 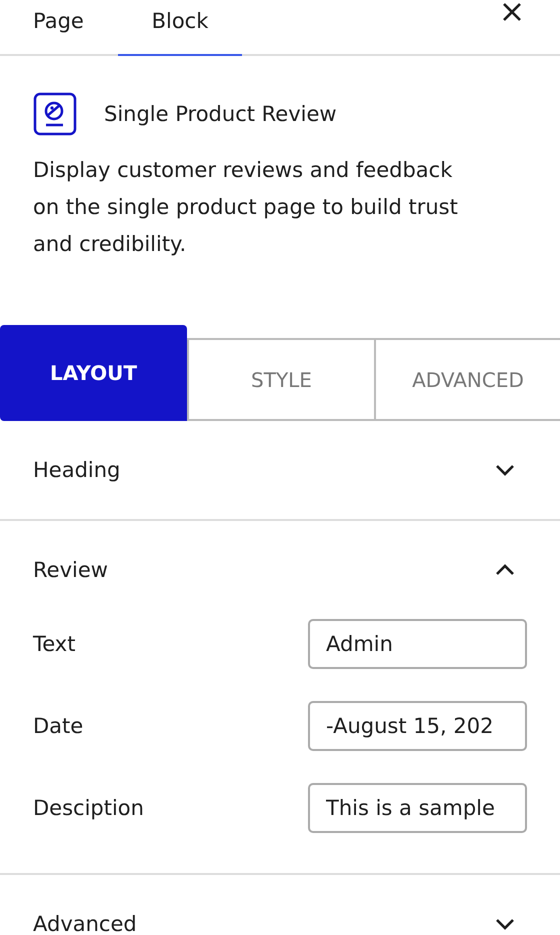 I want to click on field-label: Date, so click(x=58, y=726).